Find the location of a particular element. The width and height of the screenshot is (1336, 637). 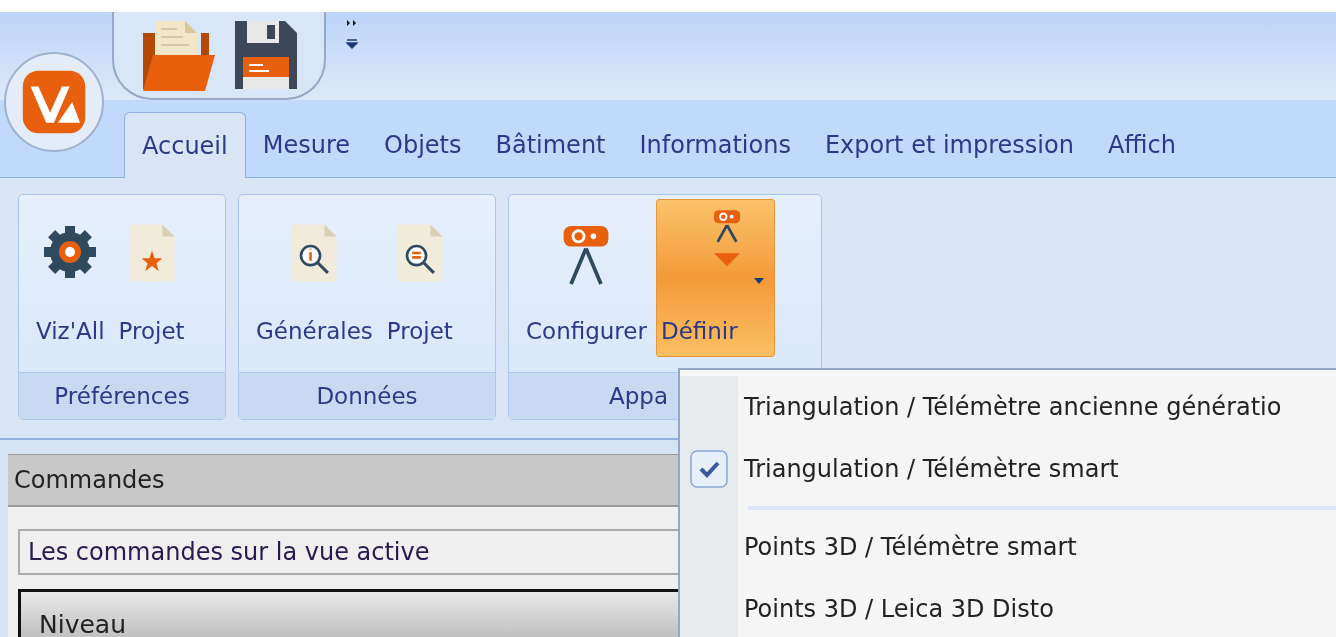

save-icon is located at coordinates (266, 55).